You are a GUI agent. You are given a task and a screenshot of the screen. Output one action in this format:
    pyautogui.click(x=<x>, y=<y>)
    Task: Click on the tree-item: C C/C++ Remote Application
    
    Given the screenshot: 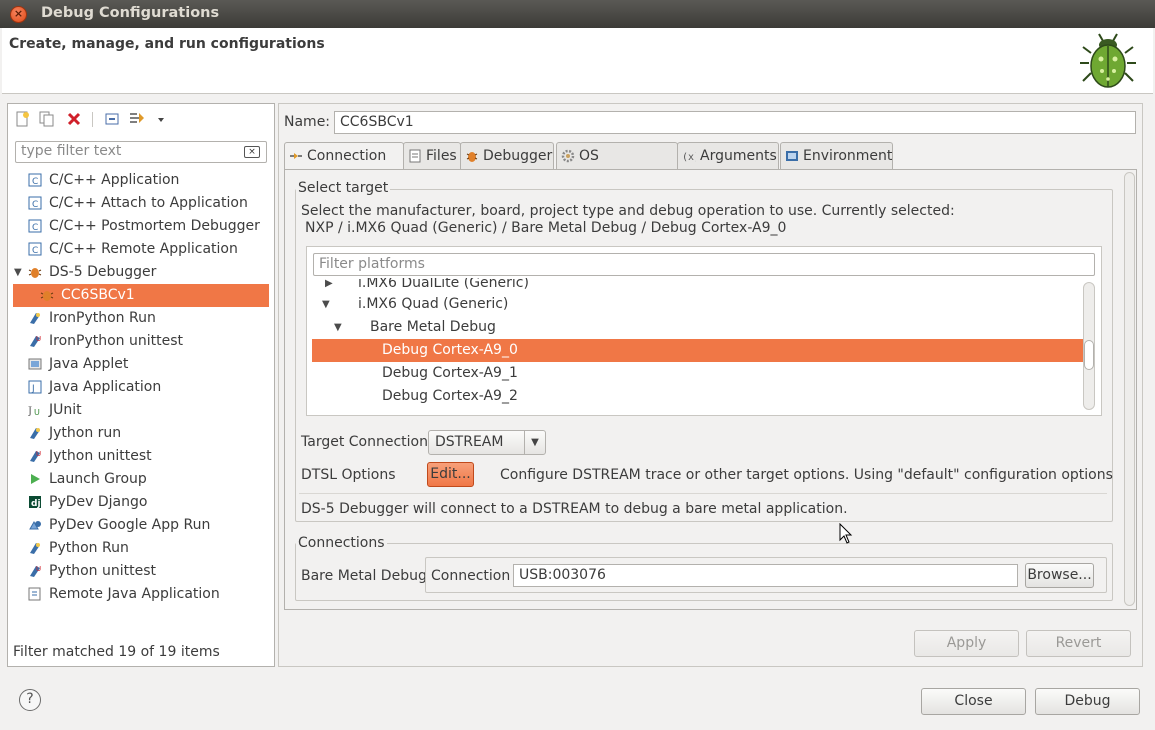 What is the action you would take?
    pyautogui.click(x=148, y=249)
    